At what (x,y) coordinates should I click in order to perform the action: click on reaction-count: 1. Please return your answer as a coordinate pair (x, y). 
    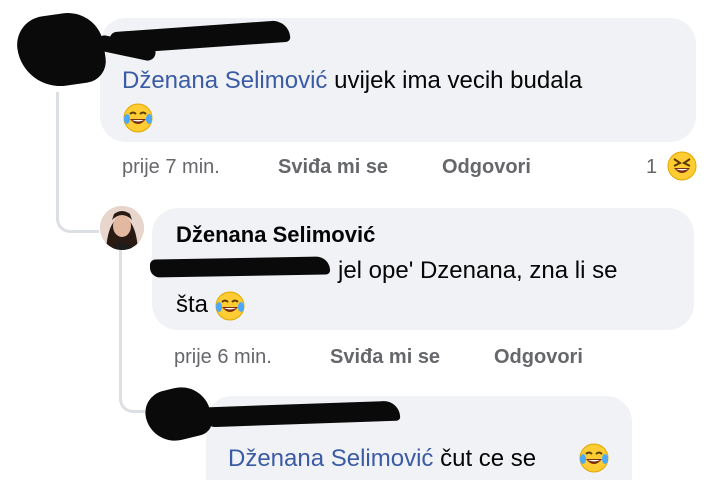
    Looking at the image, I should click on (651, 167).